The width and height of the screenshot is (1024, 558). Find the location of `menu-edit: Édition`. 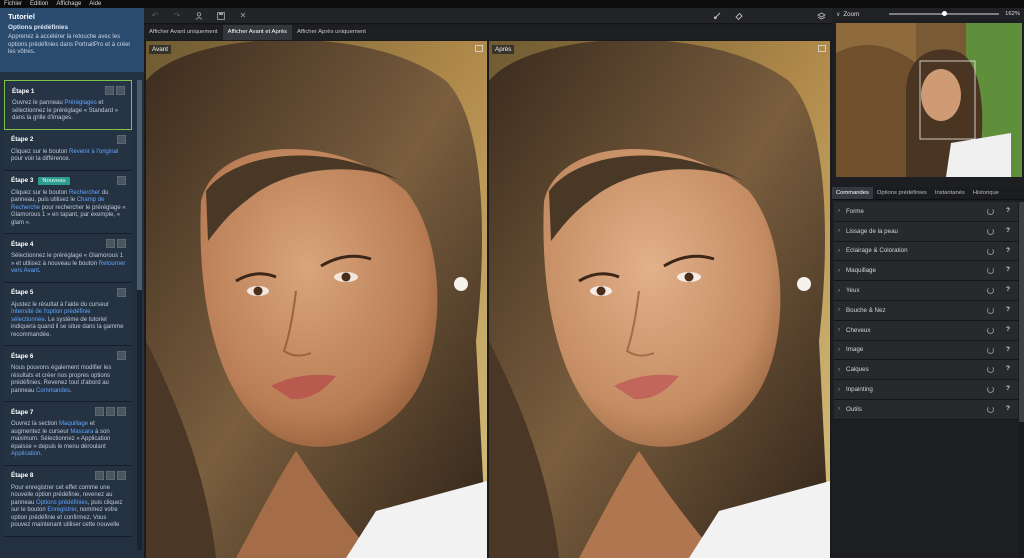

menu-edit: Édition is located at coordinates (39, 4).